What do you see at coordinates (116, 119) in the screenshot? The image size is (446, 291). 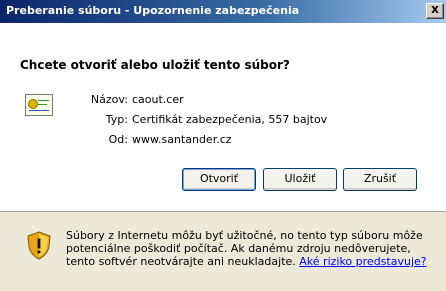 I see `type-label: Typ:` at bounding box center [116, 119].